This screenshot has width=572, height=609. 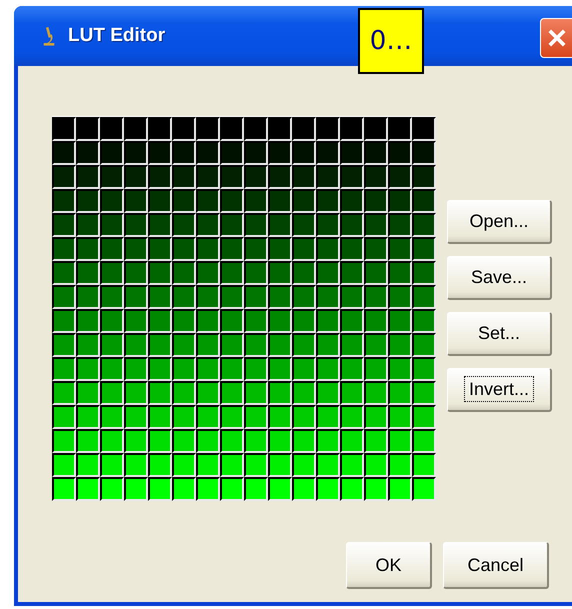 I want to click on dialog-button: OK, so click(x=389, y=565).